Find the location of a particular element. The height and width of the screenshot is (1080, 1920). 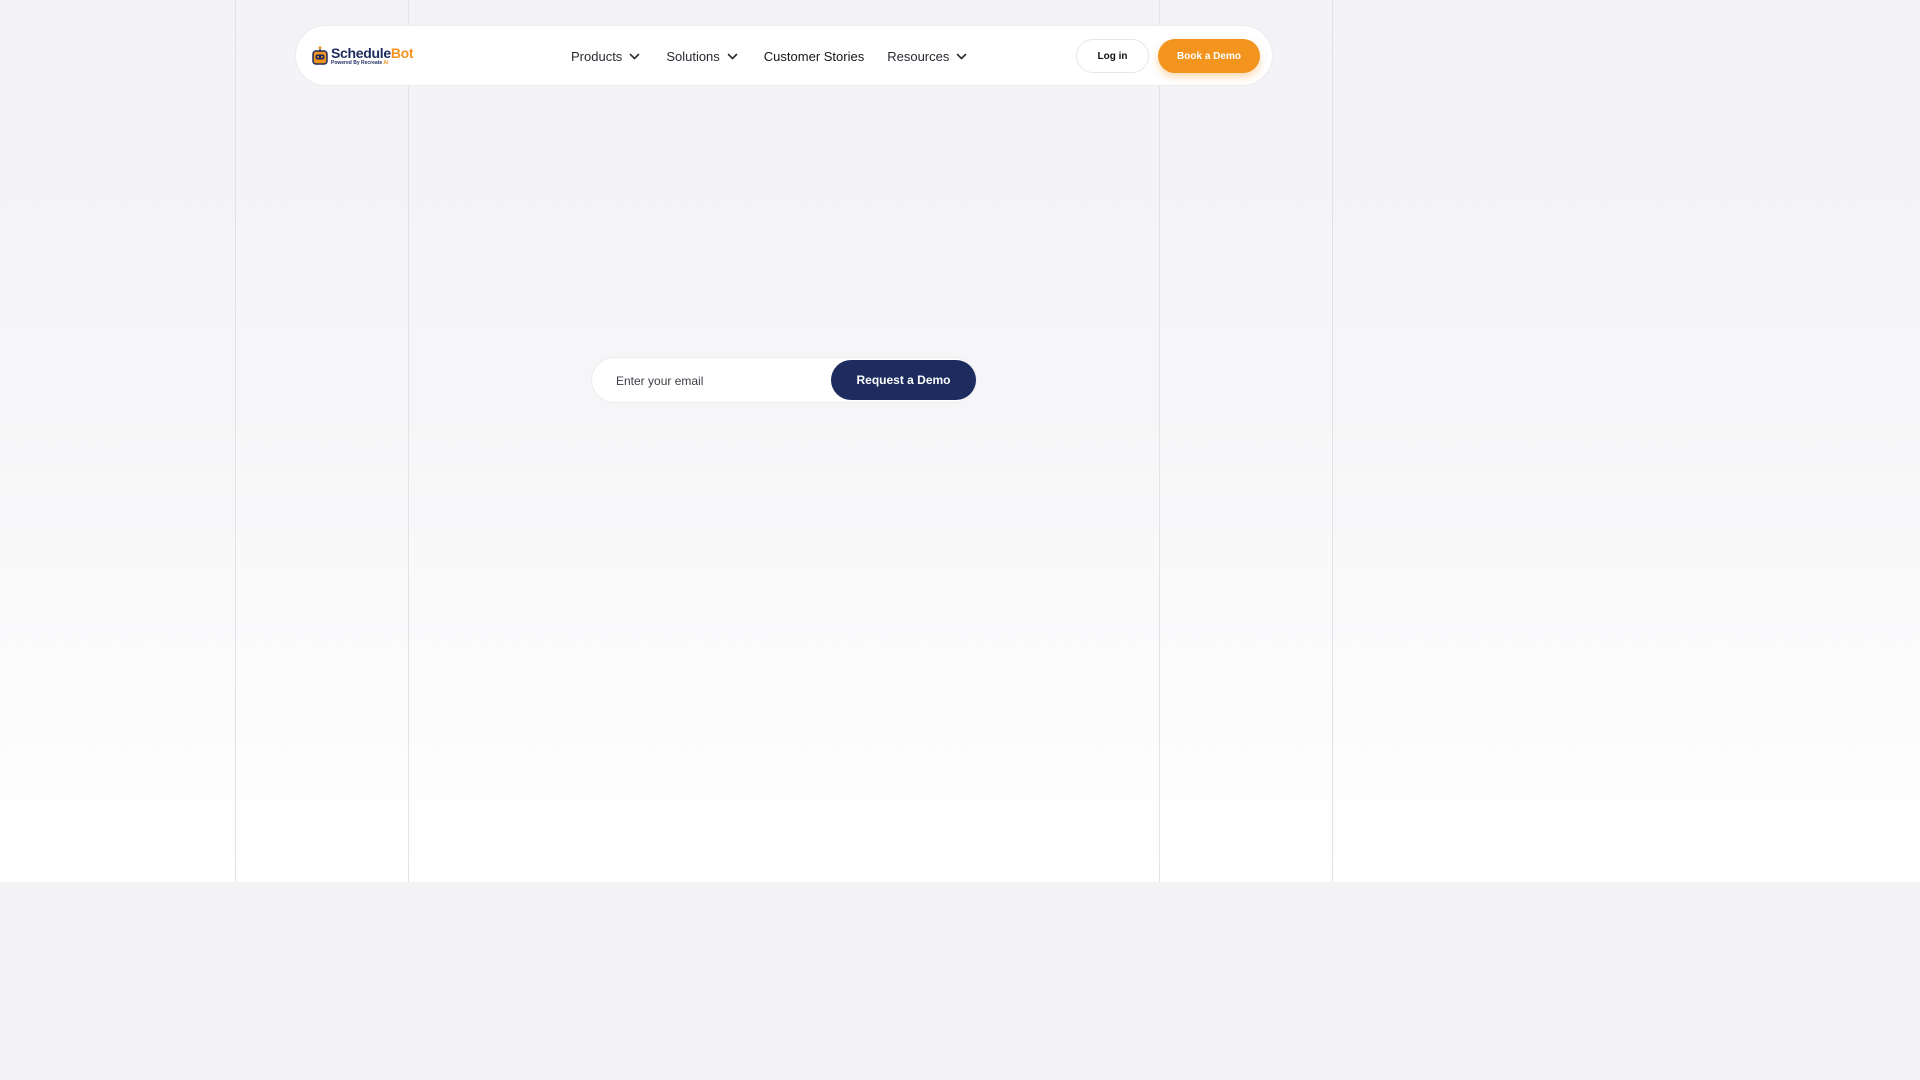

brand-logo: ScheduleBot Powered By Recreate AI is located at coordinates (362, 56).